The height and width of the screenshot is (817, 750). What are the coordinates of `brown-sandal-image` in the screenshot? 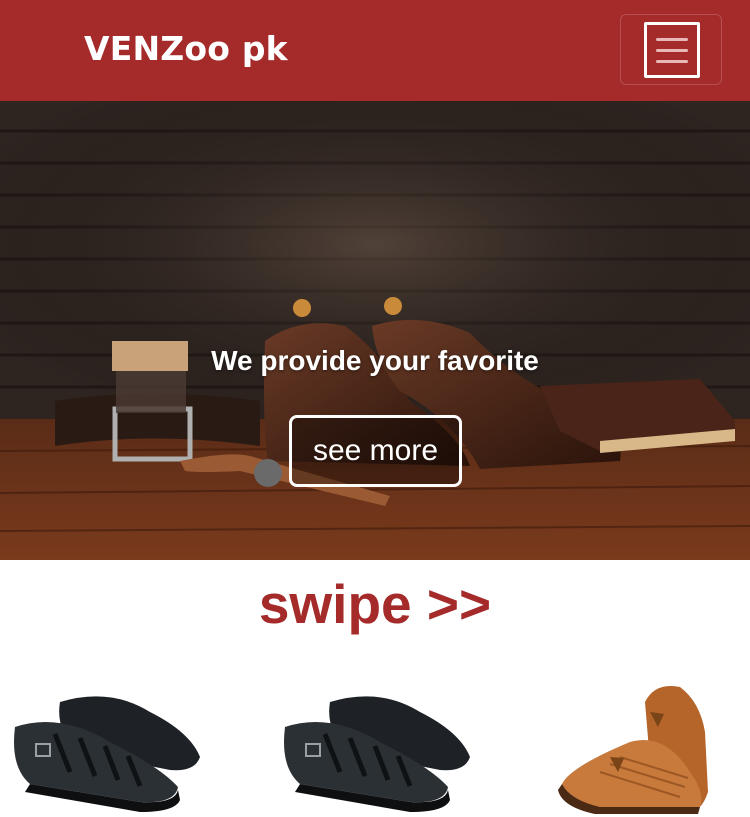 It's located at (633, 750).